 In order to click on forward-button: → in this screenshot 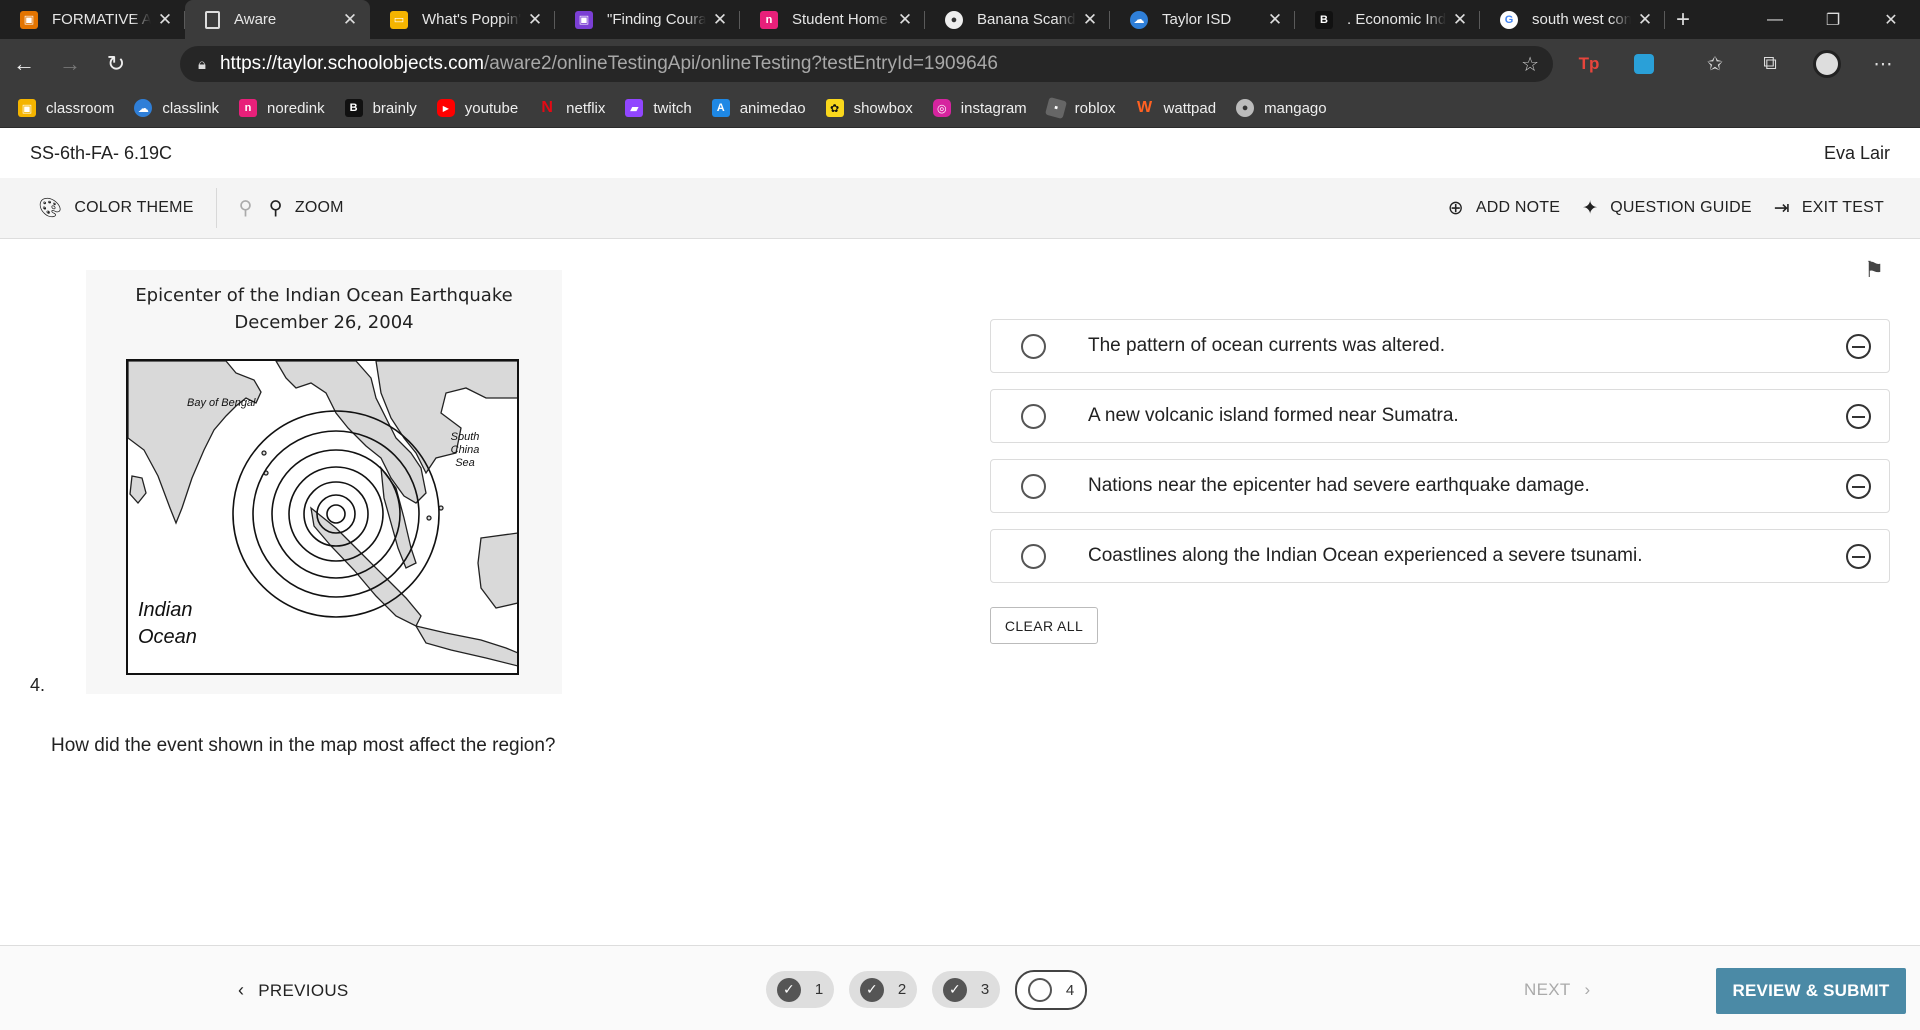, I will do `click(70, 64)`.